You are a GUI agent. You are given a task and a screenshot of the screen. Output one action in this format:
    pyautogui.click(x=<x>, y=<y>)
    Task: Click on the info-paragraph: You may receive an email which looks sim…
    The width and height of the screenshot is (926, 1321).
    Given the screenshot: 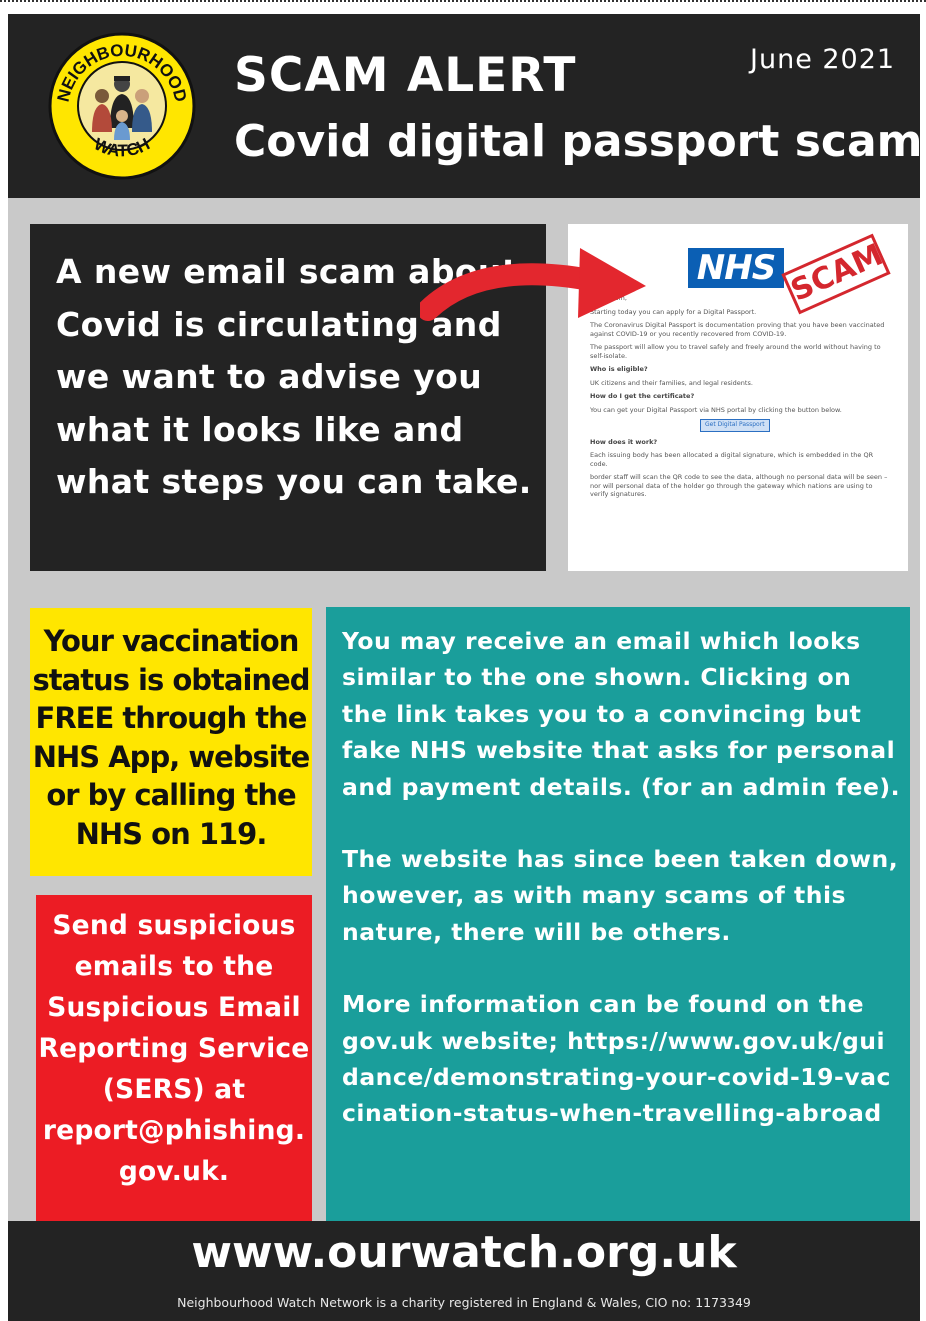 What is the action you would take?
    pyautogui.click(x=621, y=714)
    